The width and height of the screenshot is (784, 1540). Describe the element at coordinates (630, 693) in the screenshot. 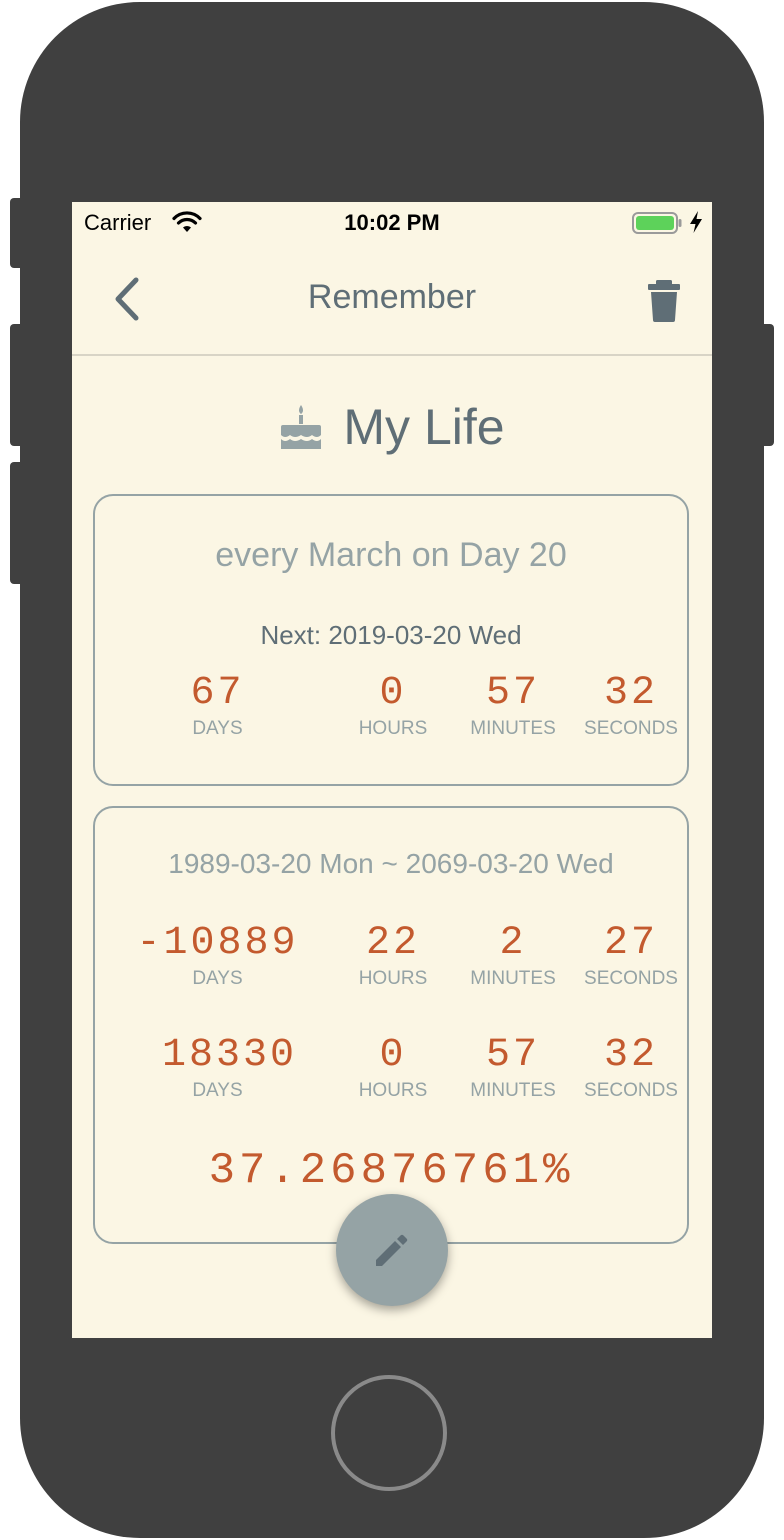

I see `seconds-value: 32` at that location.